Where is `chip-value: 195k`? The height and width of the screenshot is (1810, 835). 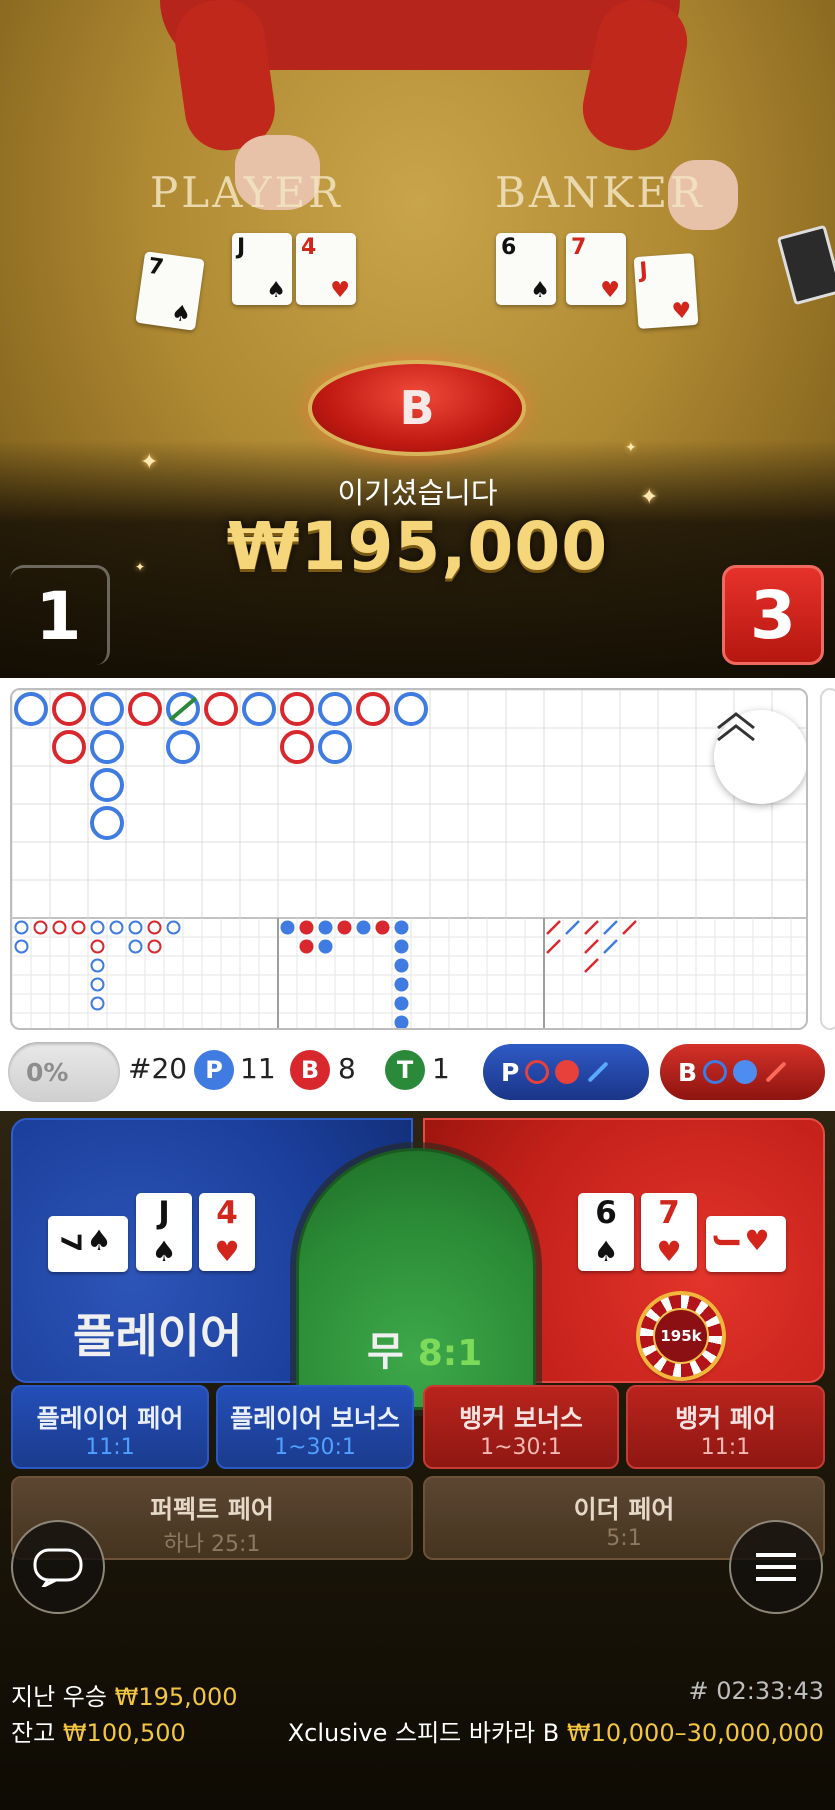
chip-value: 195k is located at coordinates (681, 1336).